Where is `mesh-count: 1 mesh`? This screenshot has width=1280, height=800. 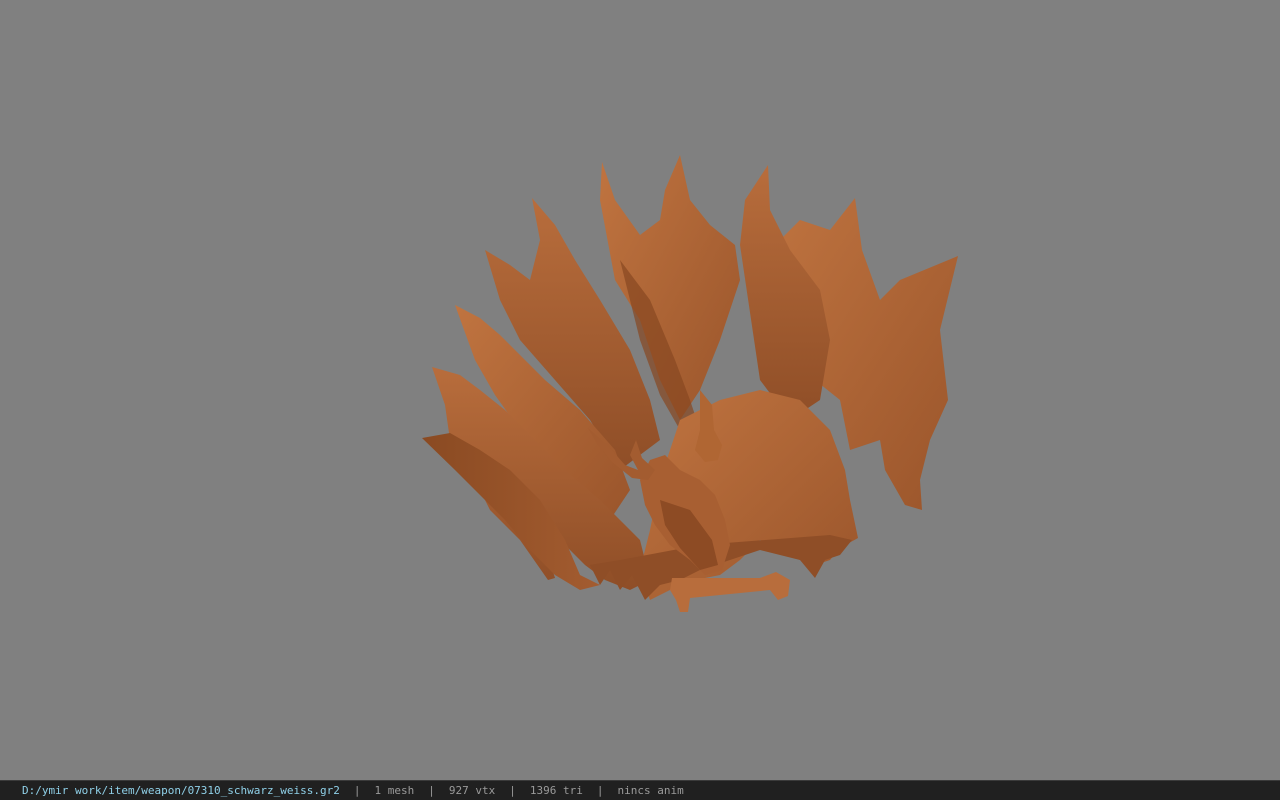 mesh-count: 1 mesh is located at coordinates (394, 790).